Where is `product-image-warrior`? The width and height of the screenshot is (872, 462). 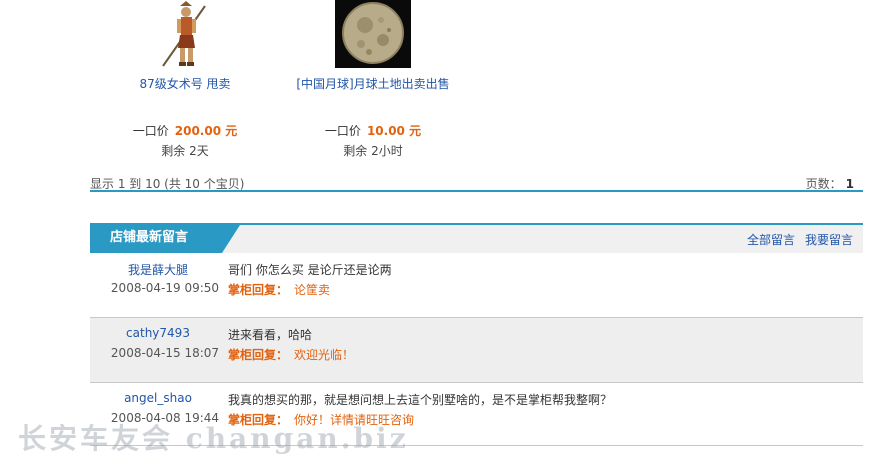
product-image-warrior is located at coordinates (185, 34).